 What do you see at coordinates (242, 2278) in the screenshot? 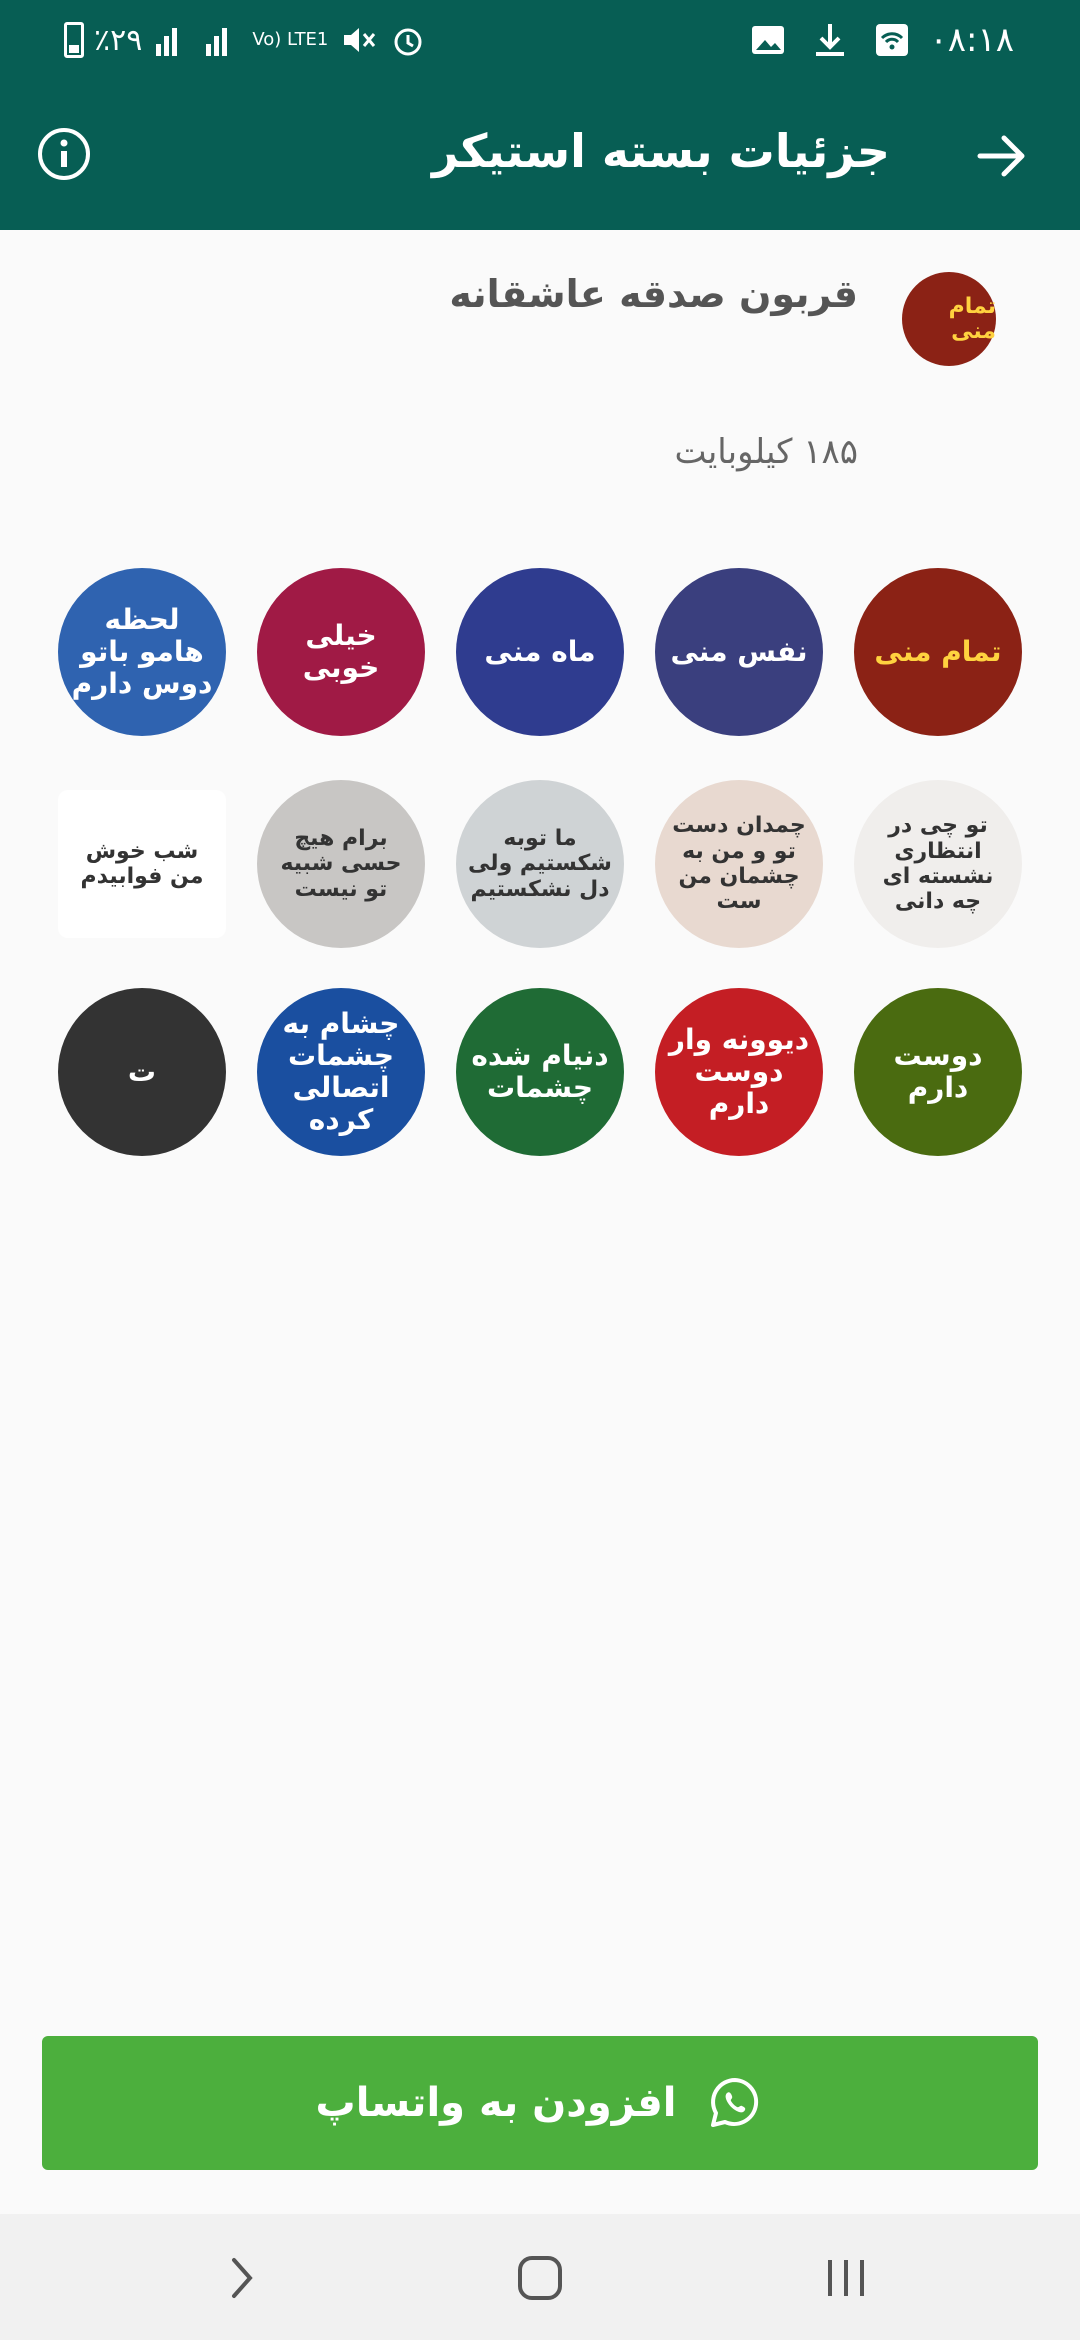
I see `back-nav-icon` at bounding box center [242, 2278].